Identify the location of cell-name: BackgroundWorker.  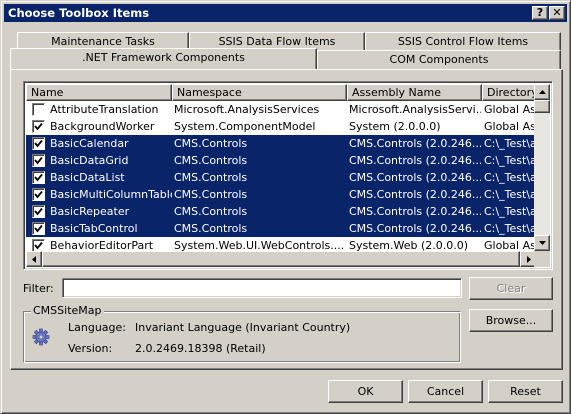
(102, 126).